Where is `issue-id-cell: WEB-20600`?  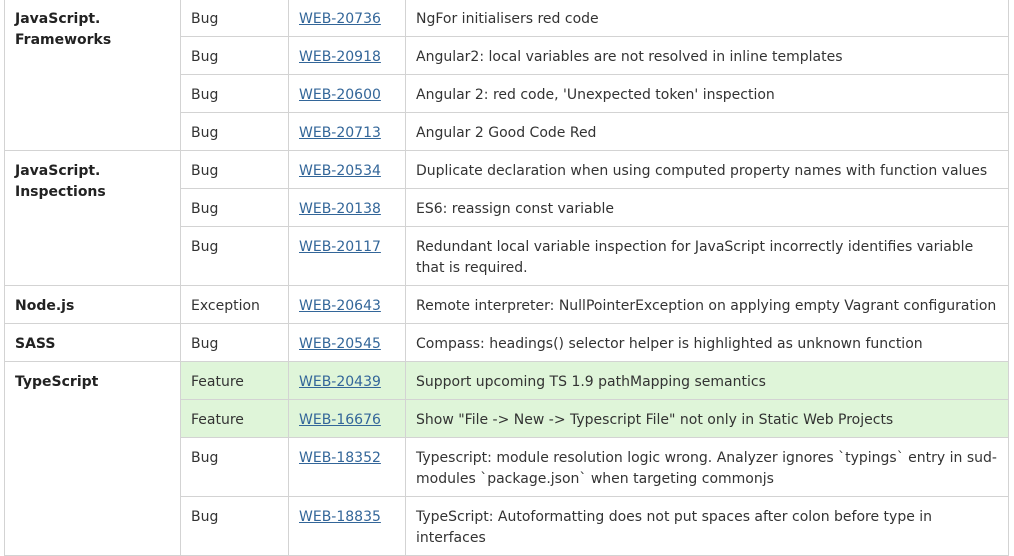 issue-id-cell: WEB-20600 is located at coordinates (347, 93).